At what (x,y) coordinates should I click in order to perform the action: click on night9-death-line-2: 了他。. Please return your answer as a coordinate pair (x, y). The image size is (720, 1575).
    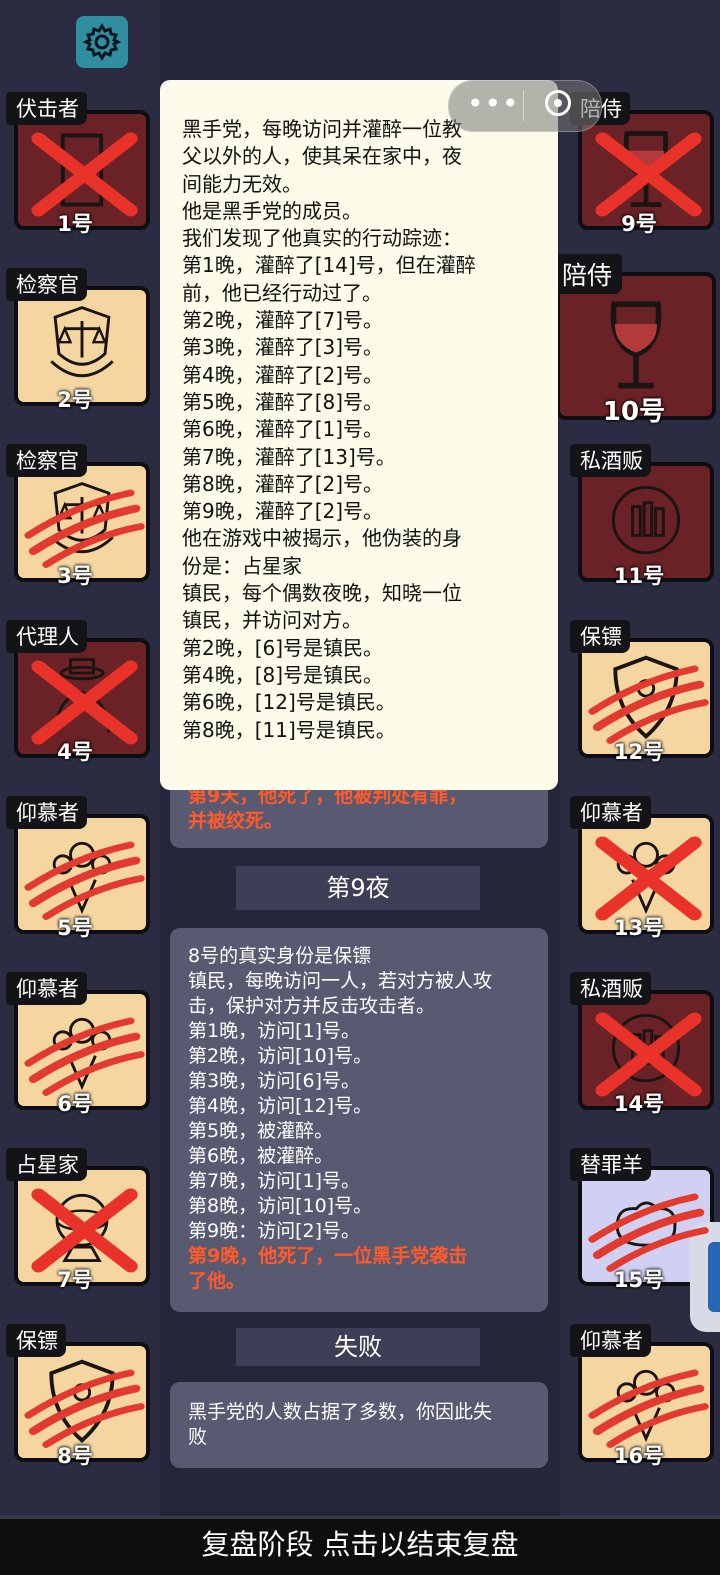
    Looking at the image, I should click on (217, 1281).